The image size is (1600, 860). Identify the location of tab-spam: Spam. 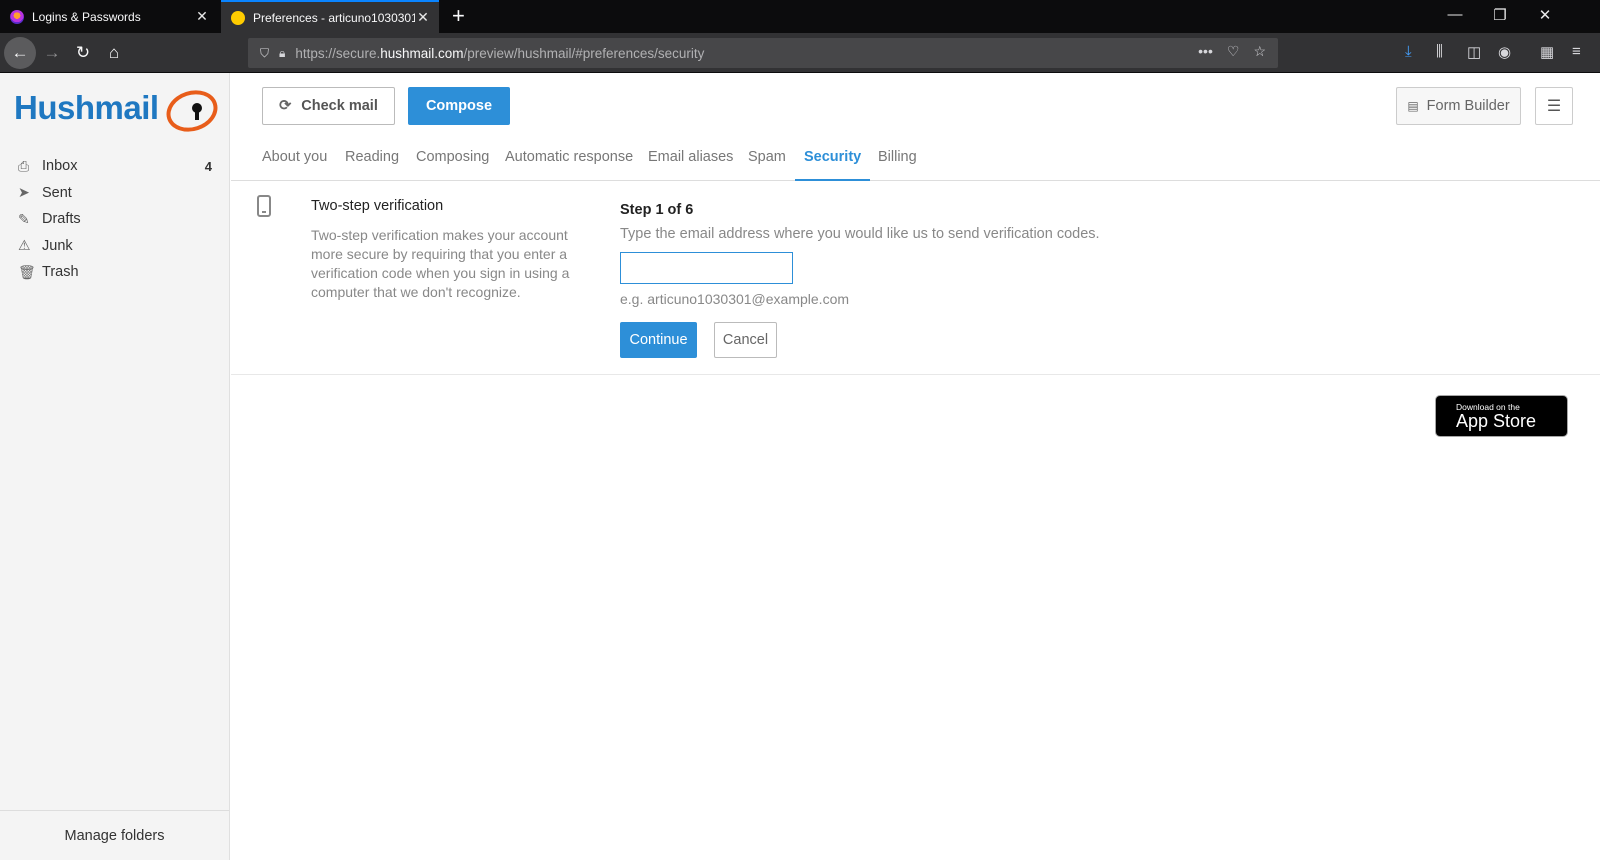
(767, 162).